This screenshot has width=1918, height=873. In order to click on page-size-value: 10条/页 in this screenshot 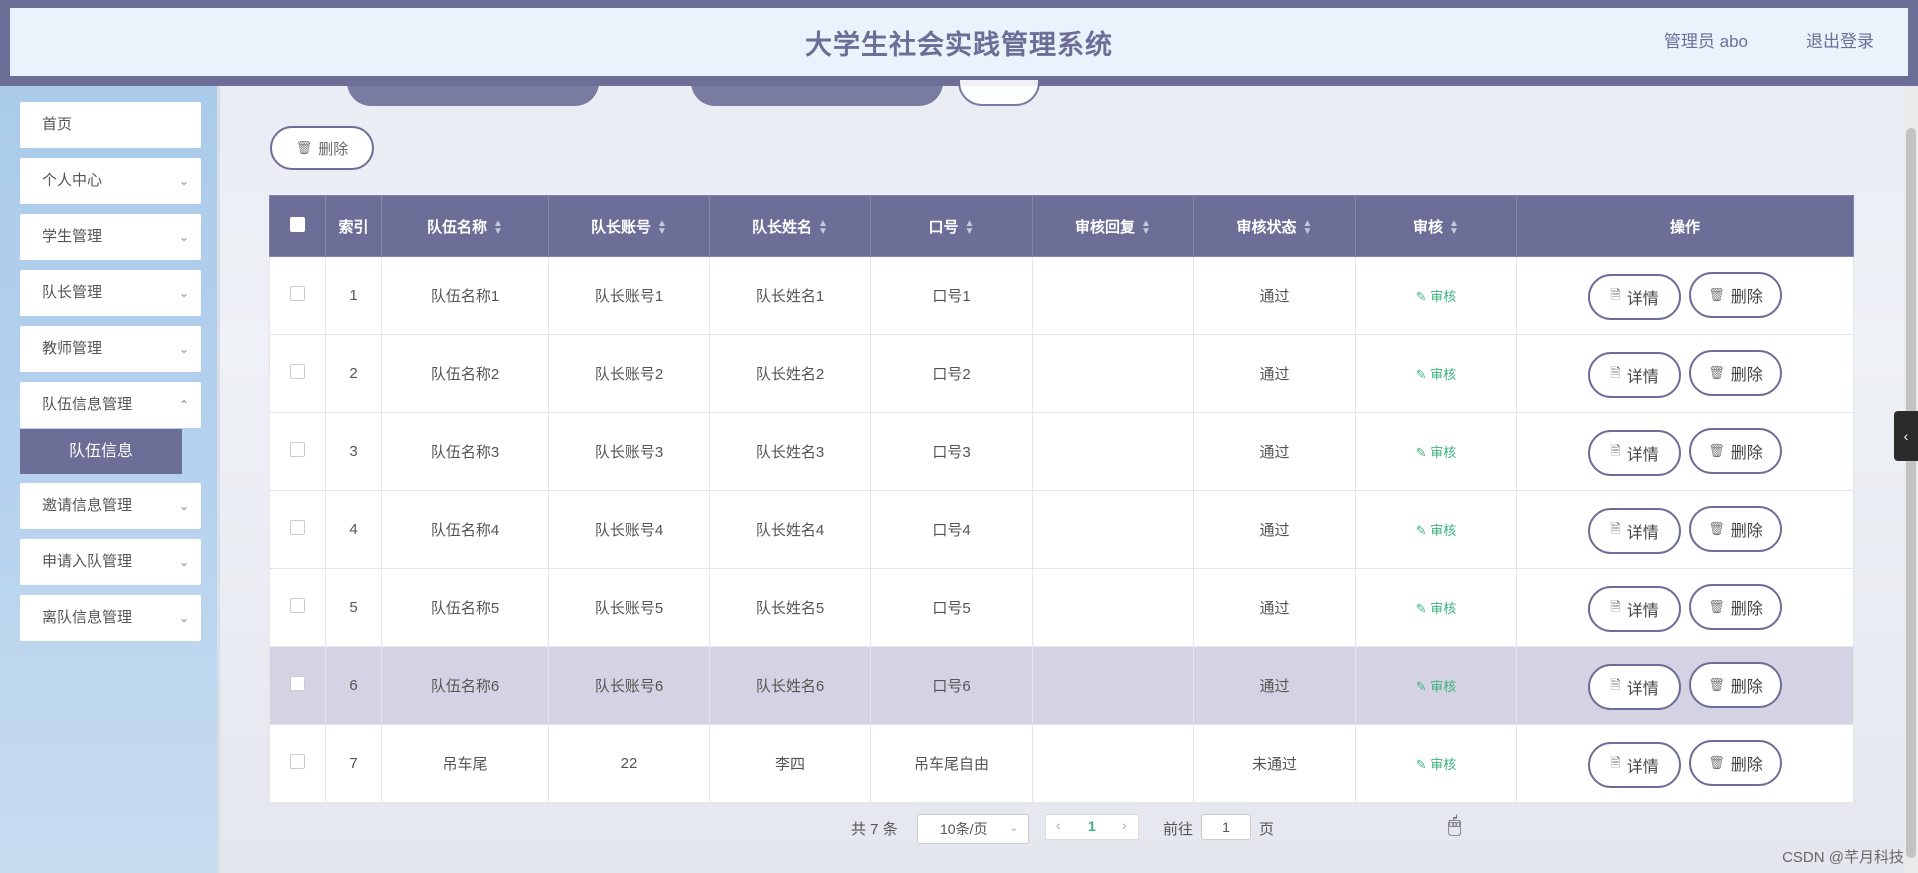, I will do `click(964, 829)`.